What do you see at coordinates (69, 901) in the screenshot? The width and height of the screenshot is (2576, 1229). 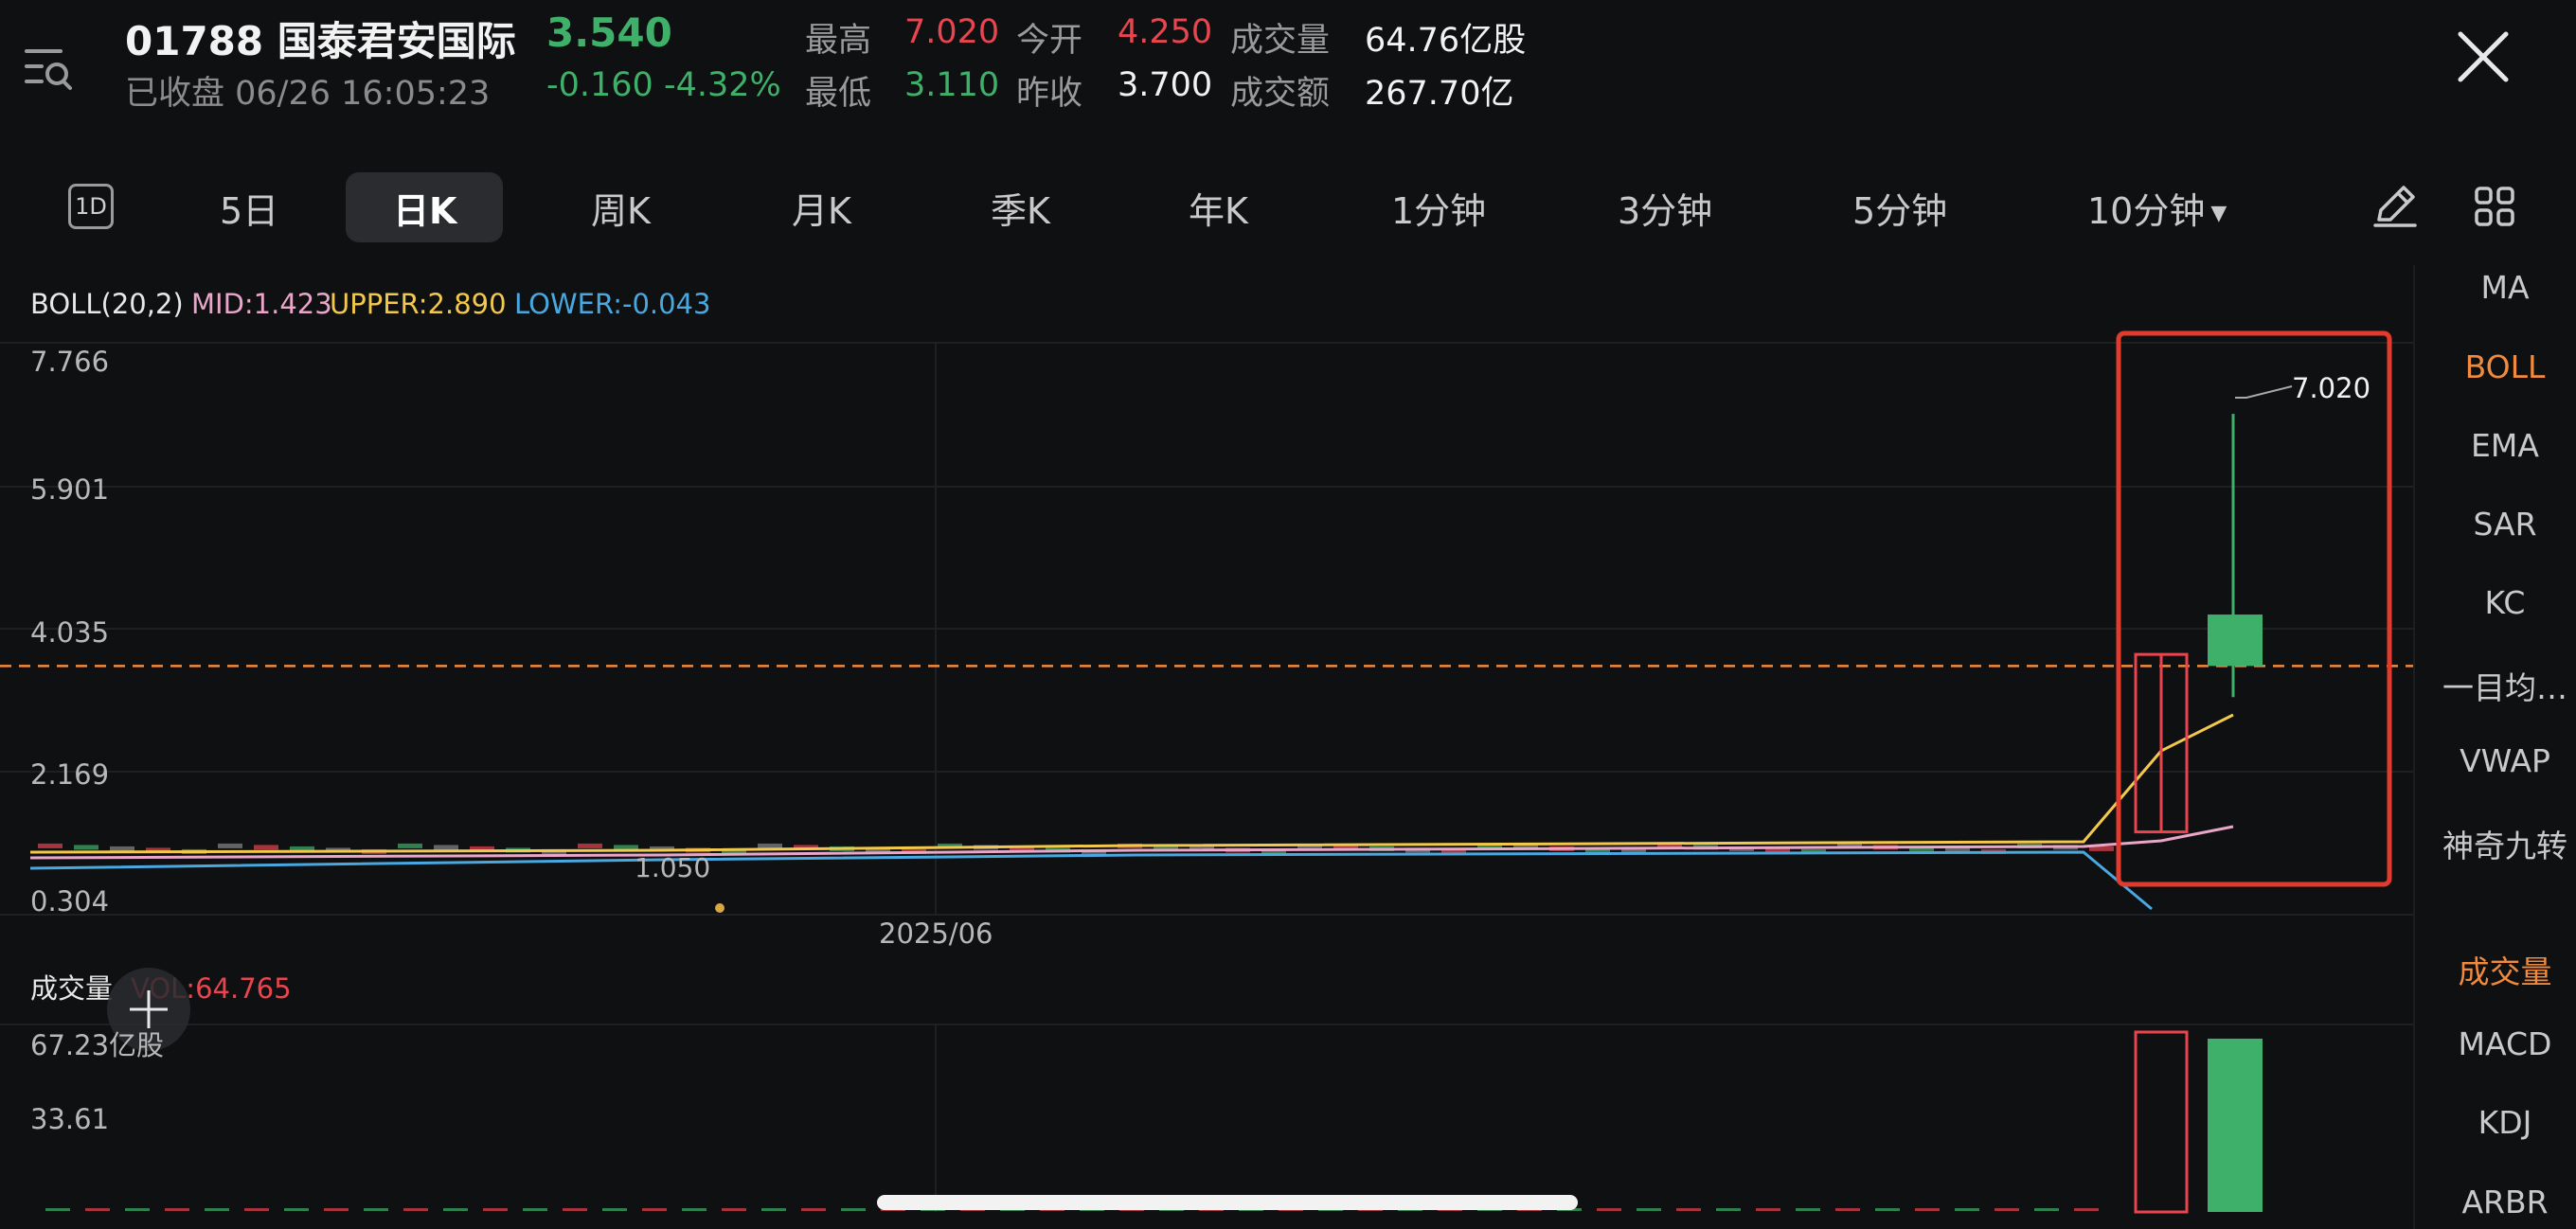 I see `y-tick-4: 0.304` at bounding box center [69, 901].